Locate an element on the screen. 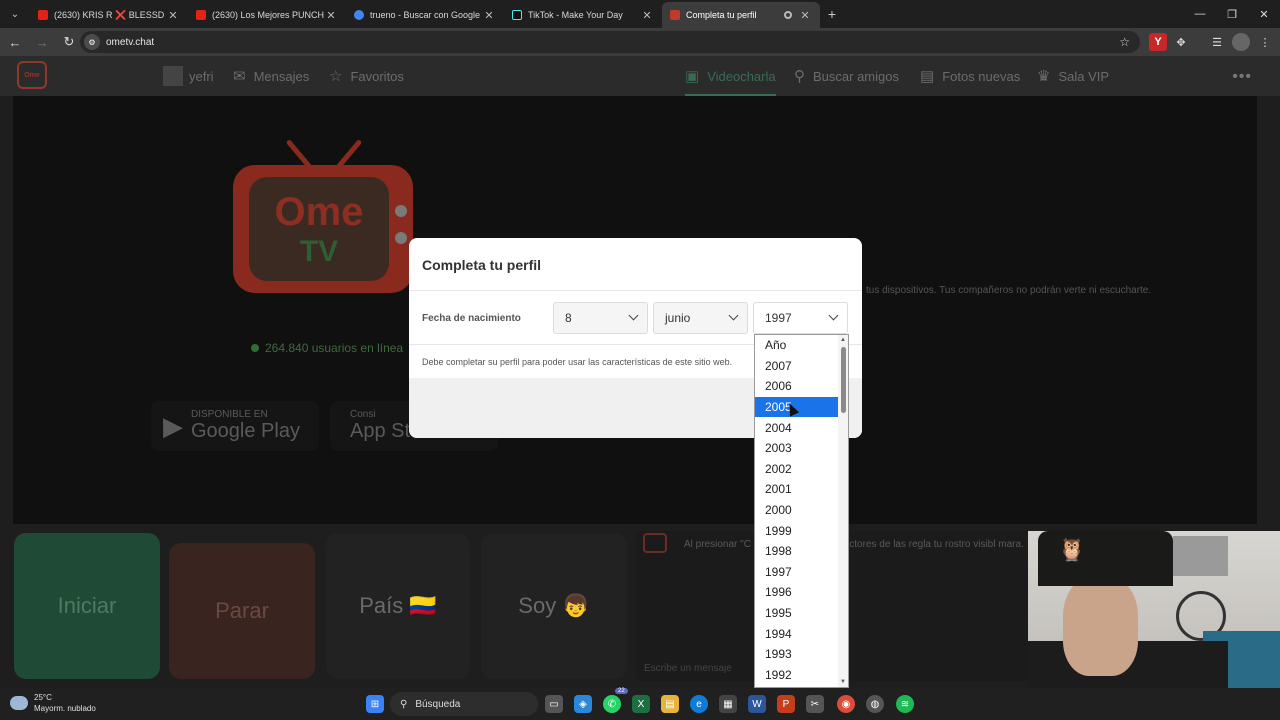  year-option: 1994 is located at coordinates (797, 633).